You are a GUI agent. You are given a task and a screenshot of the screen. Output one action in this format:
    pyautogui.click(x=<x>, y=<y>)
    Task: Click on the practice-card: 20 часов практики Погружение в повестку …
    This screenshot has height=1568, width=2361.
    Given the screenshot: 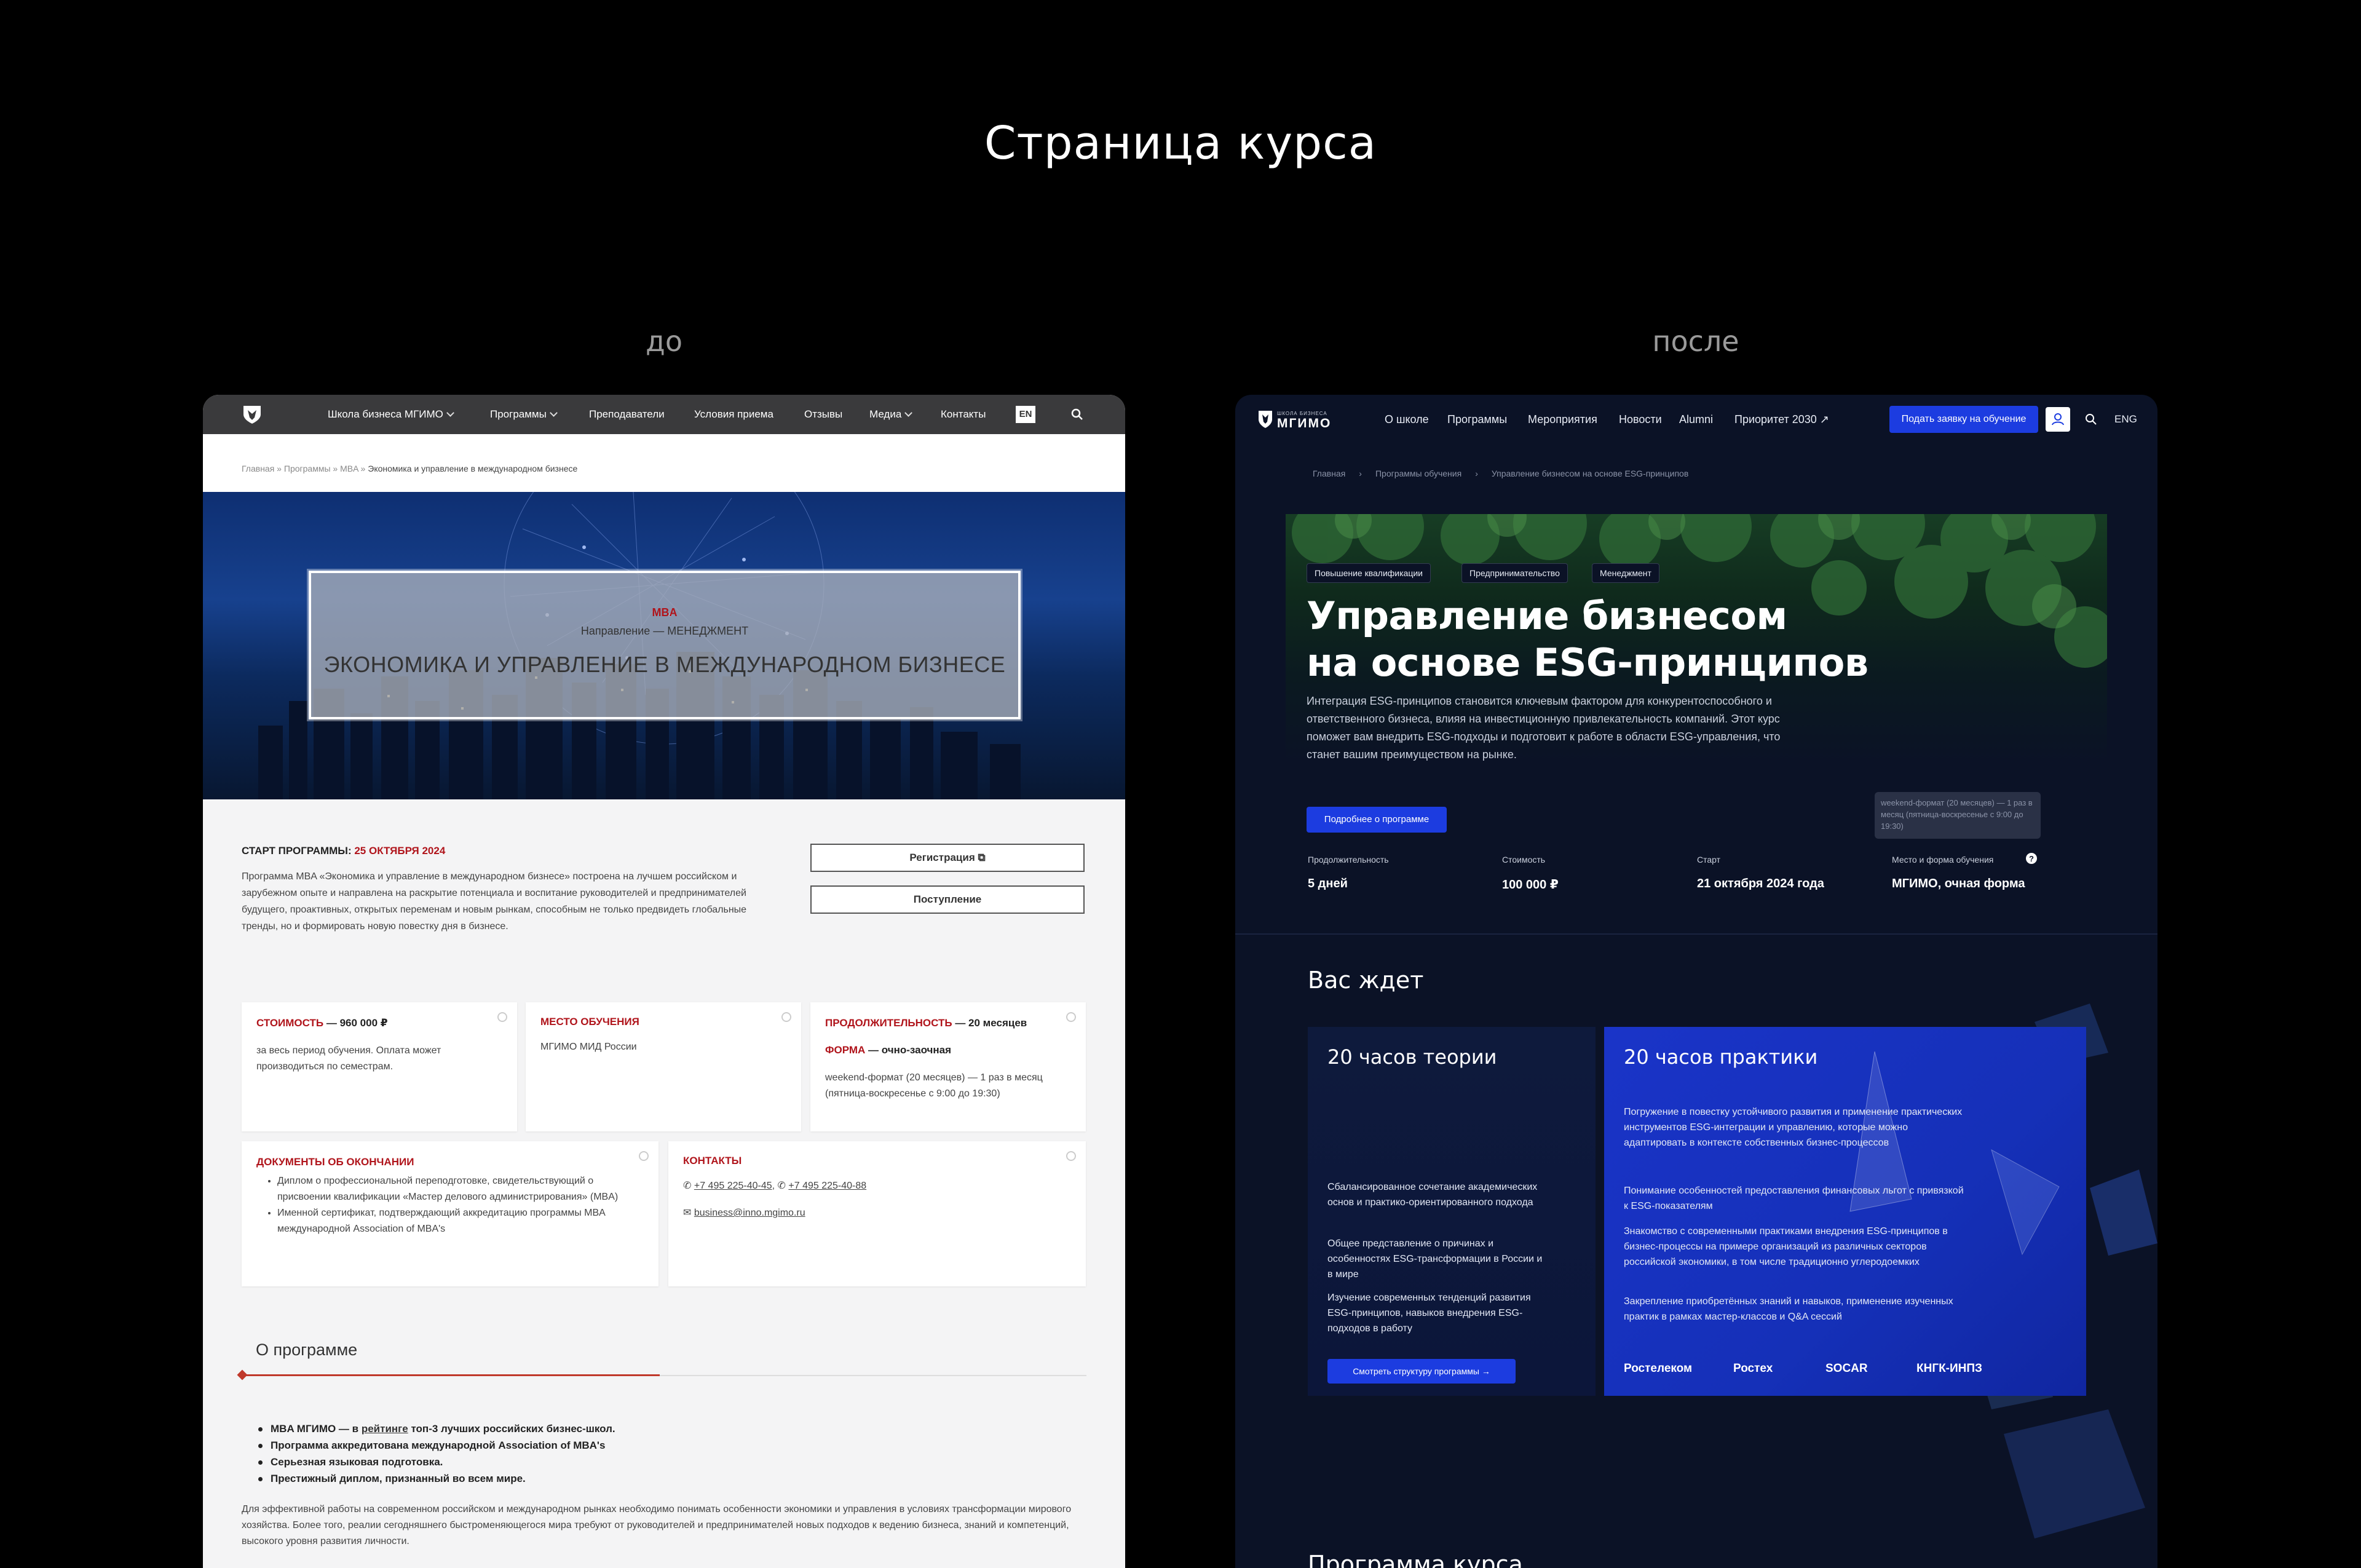 What is the action you would take?
    pyautogui.click(x=1845, y=1211)
    